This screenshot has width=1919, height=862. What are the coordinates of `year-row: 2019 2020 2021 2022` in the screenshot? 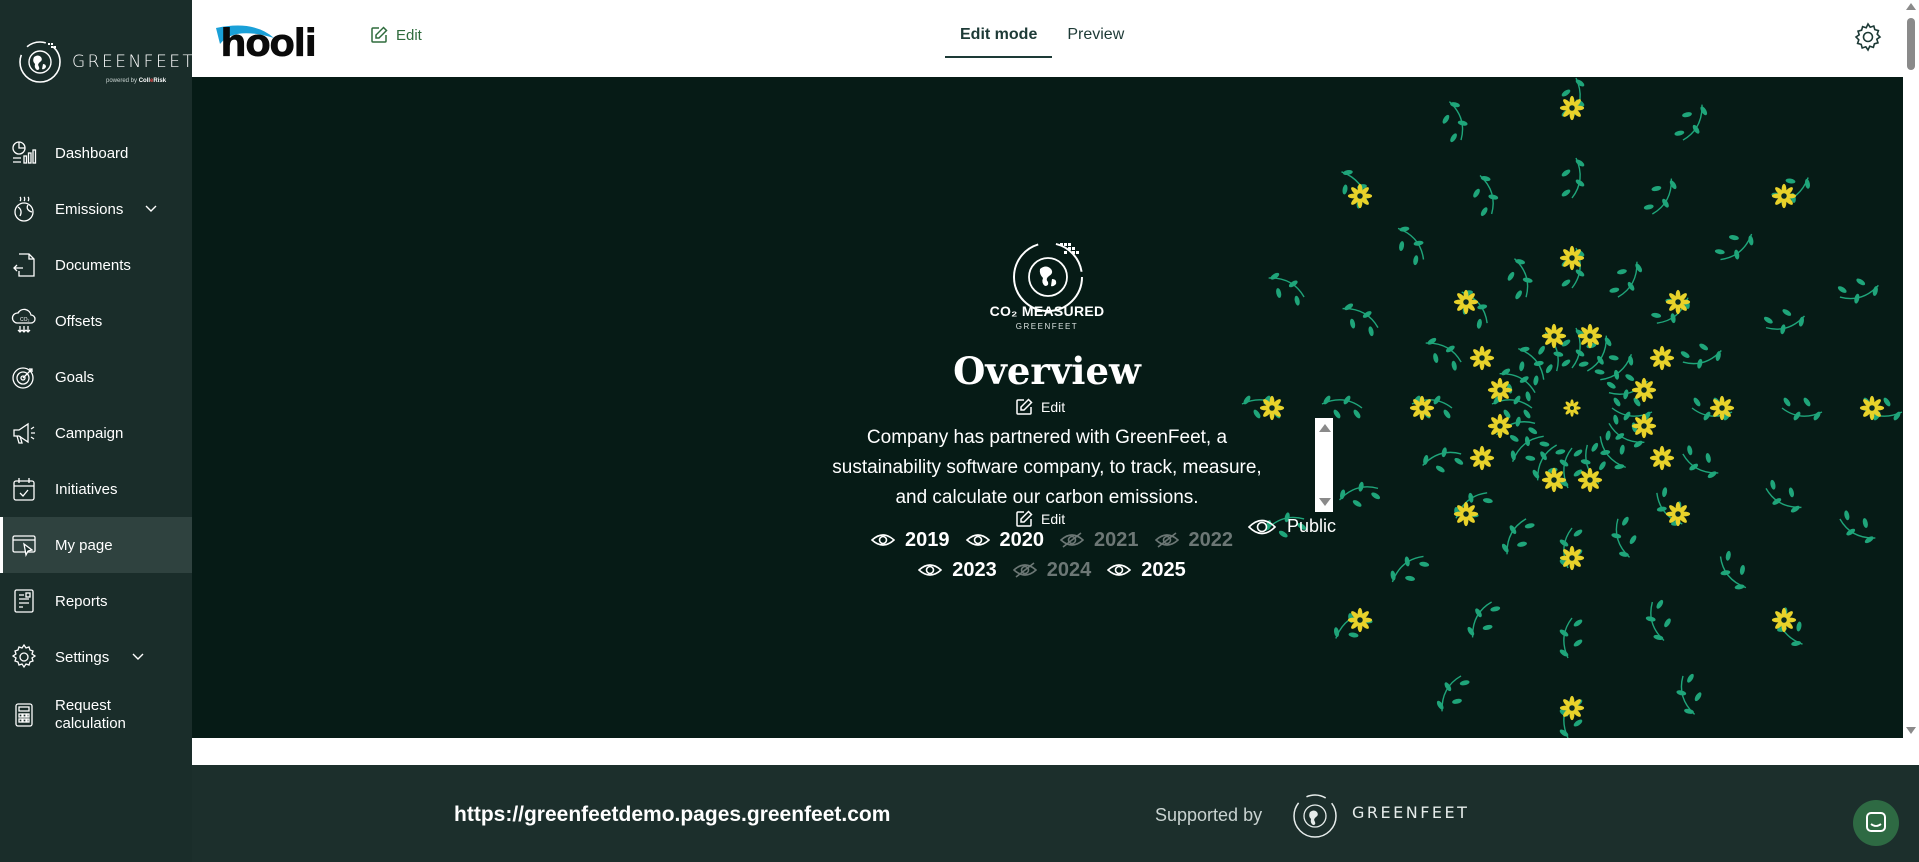 It's located at (1052, 540).